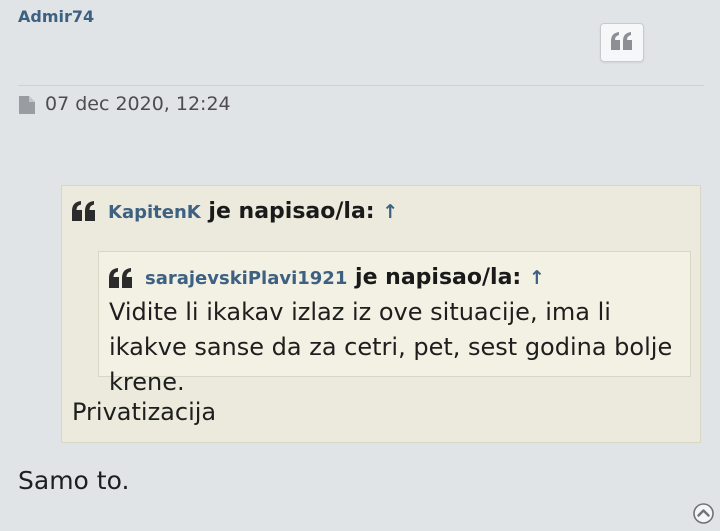 The image size is (720, 531). I want to click on outer-quote-text: Privatizacija, so click(144, 412).